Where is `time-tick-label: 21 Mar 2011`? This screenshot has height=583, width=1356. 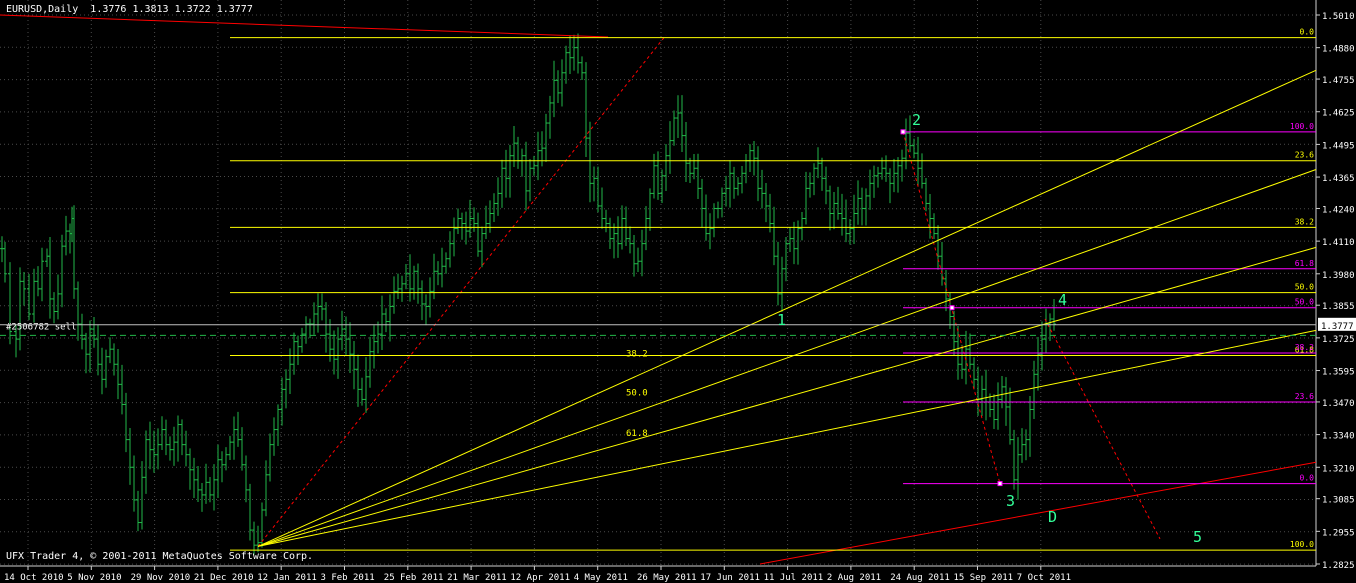
time-tick-label: 21 Mar 2011 is located at coordinates (477, 578).